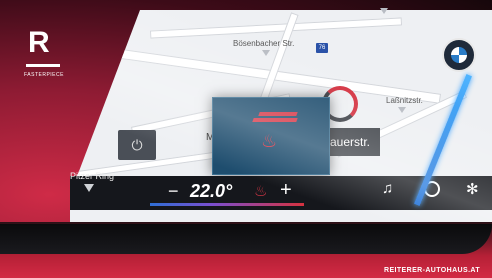 This screenshot has width=492, height=278. What do you see at coordinates (276, 28) in the screenshot?
I see `map-road` at bounding box center [276, 28].